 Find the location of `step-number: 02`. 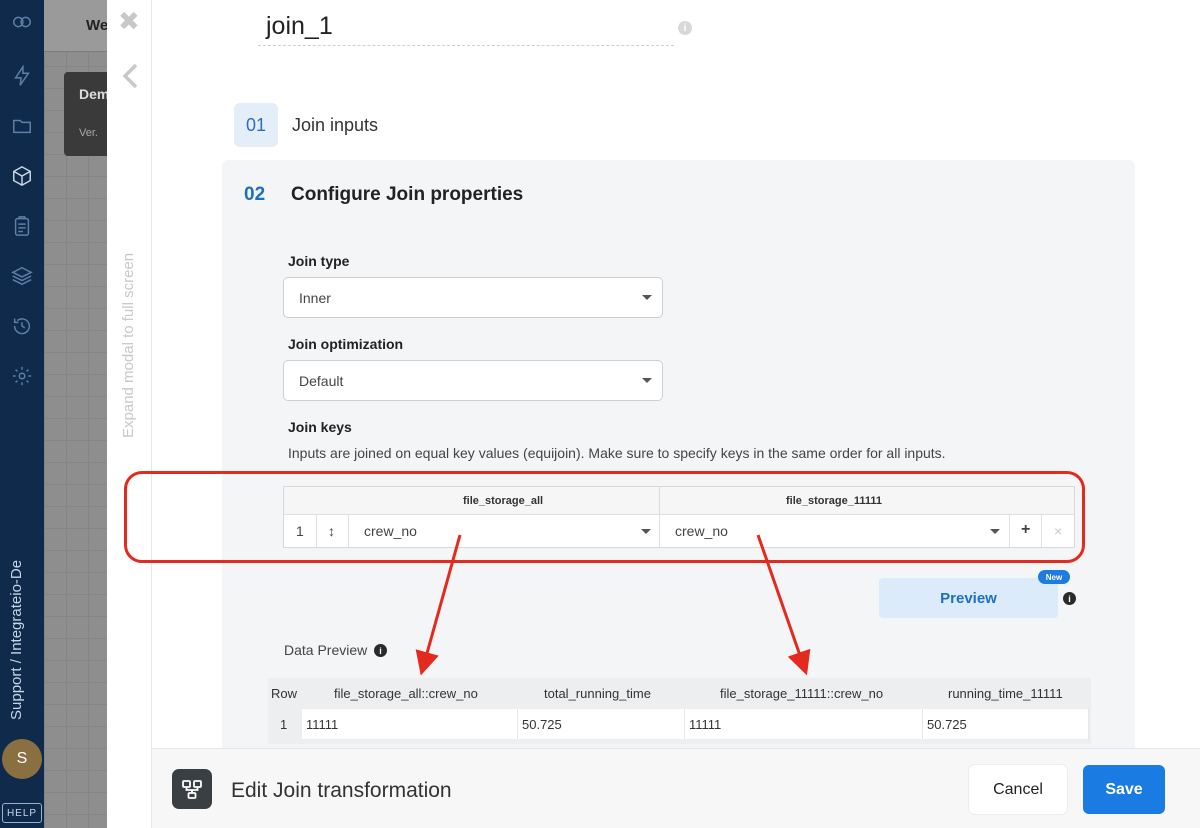

step-number: 02 is located at coordinates (255, 194).